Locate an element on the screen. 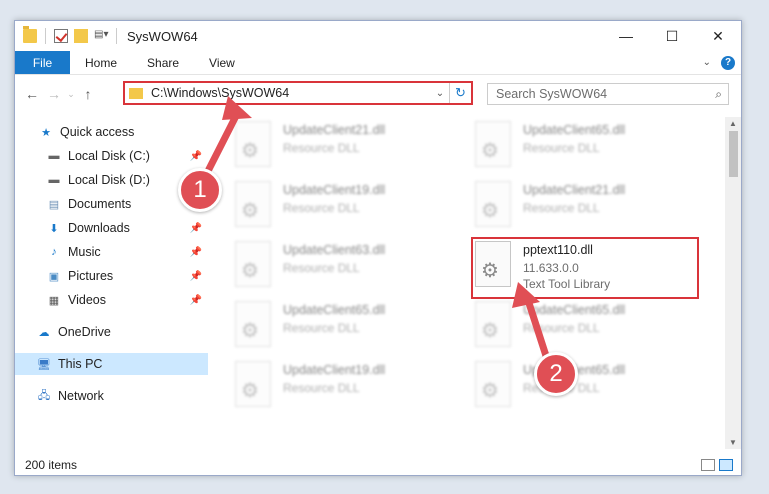 Image resolution: width=769 pixels, height=494 pixels. sidebar-item-onedrive: ☁ OneDrive is located at coordinates (111, 332).